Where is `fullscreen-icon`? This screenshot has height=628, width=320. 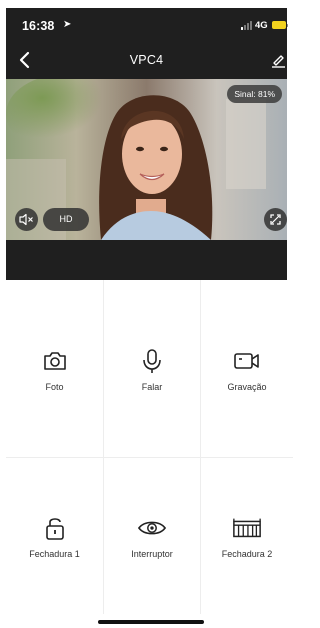
fullscreen-icon is located at coordinates (275, 219).